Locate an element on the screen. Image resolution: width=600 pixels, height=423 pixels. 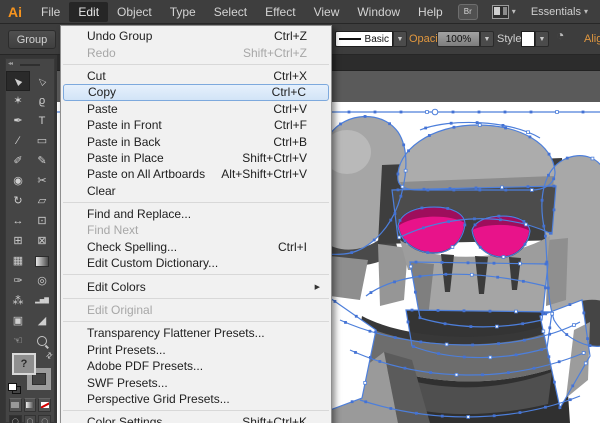
color-button is located at coordinates (15, 405).